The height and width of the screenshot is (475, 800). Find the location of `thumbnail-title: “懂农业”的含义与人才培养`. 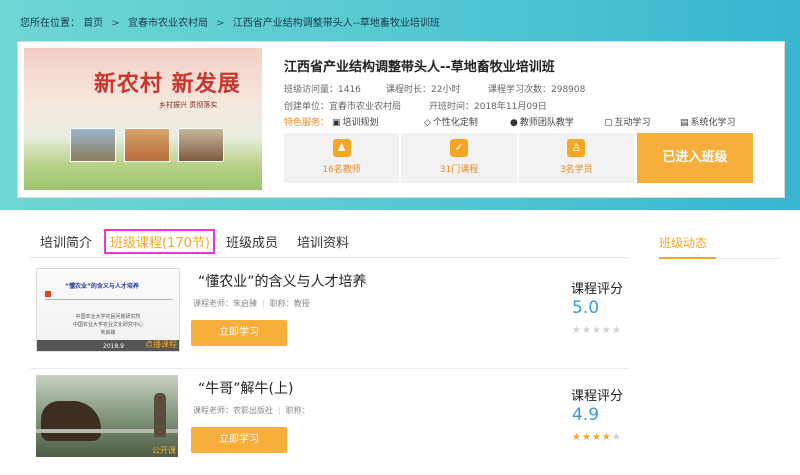

thumbnail-title: “懂农业”的含义与人才培养 is located at coordinates (102, 286).